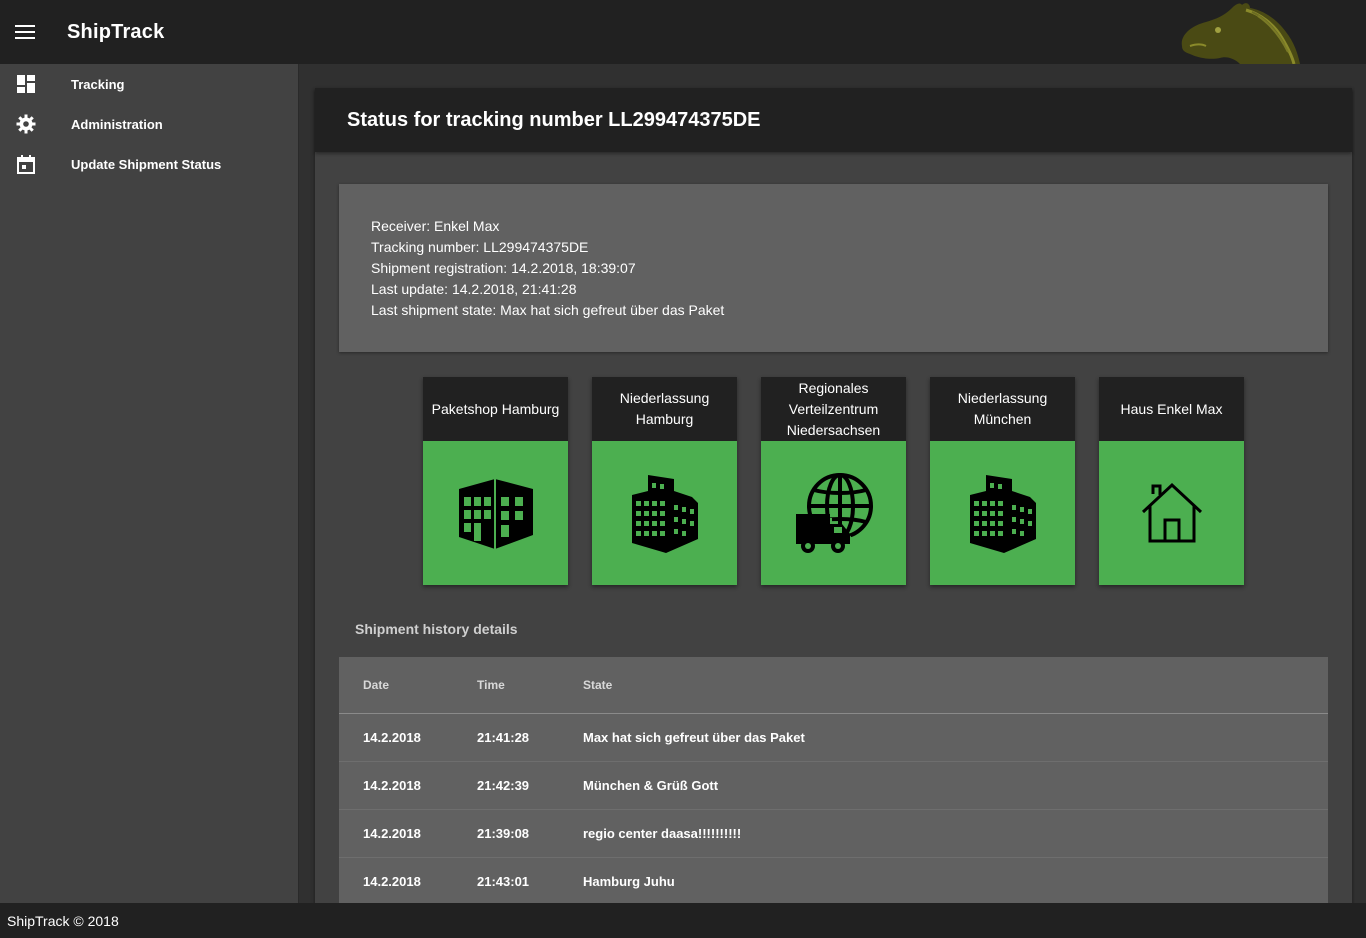 The image size is (1366, 938). Describe the element at coordinates (408, 685) in the screenshot. I see `column-header-date: Date` at that location.